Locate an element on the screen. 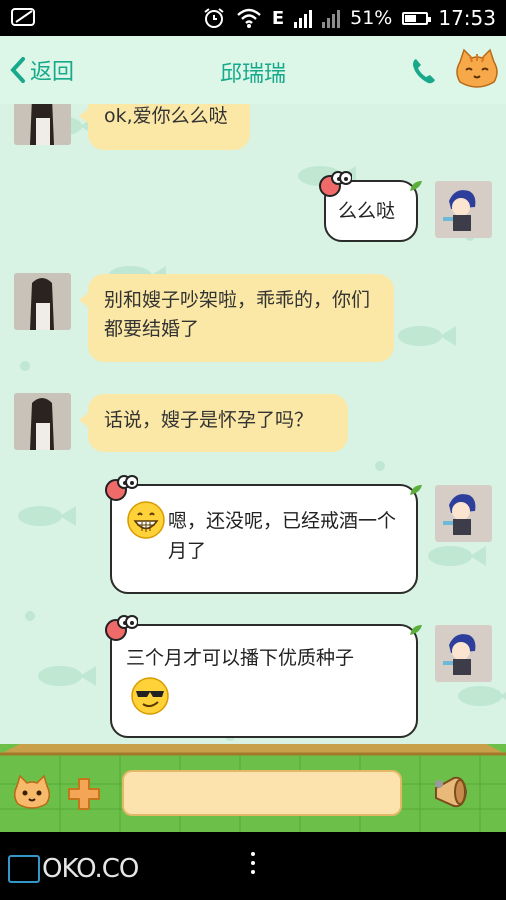  watermark: OKO.CO is located at coordinates (73, 869).